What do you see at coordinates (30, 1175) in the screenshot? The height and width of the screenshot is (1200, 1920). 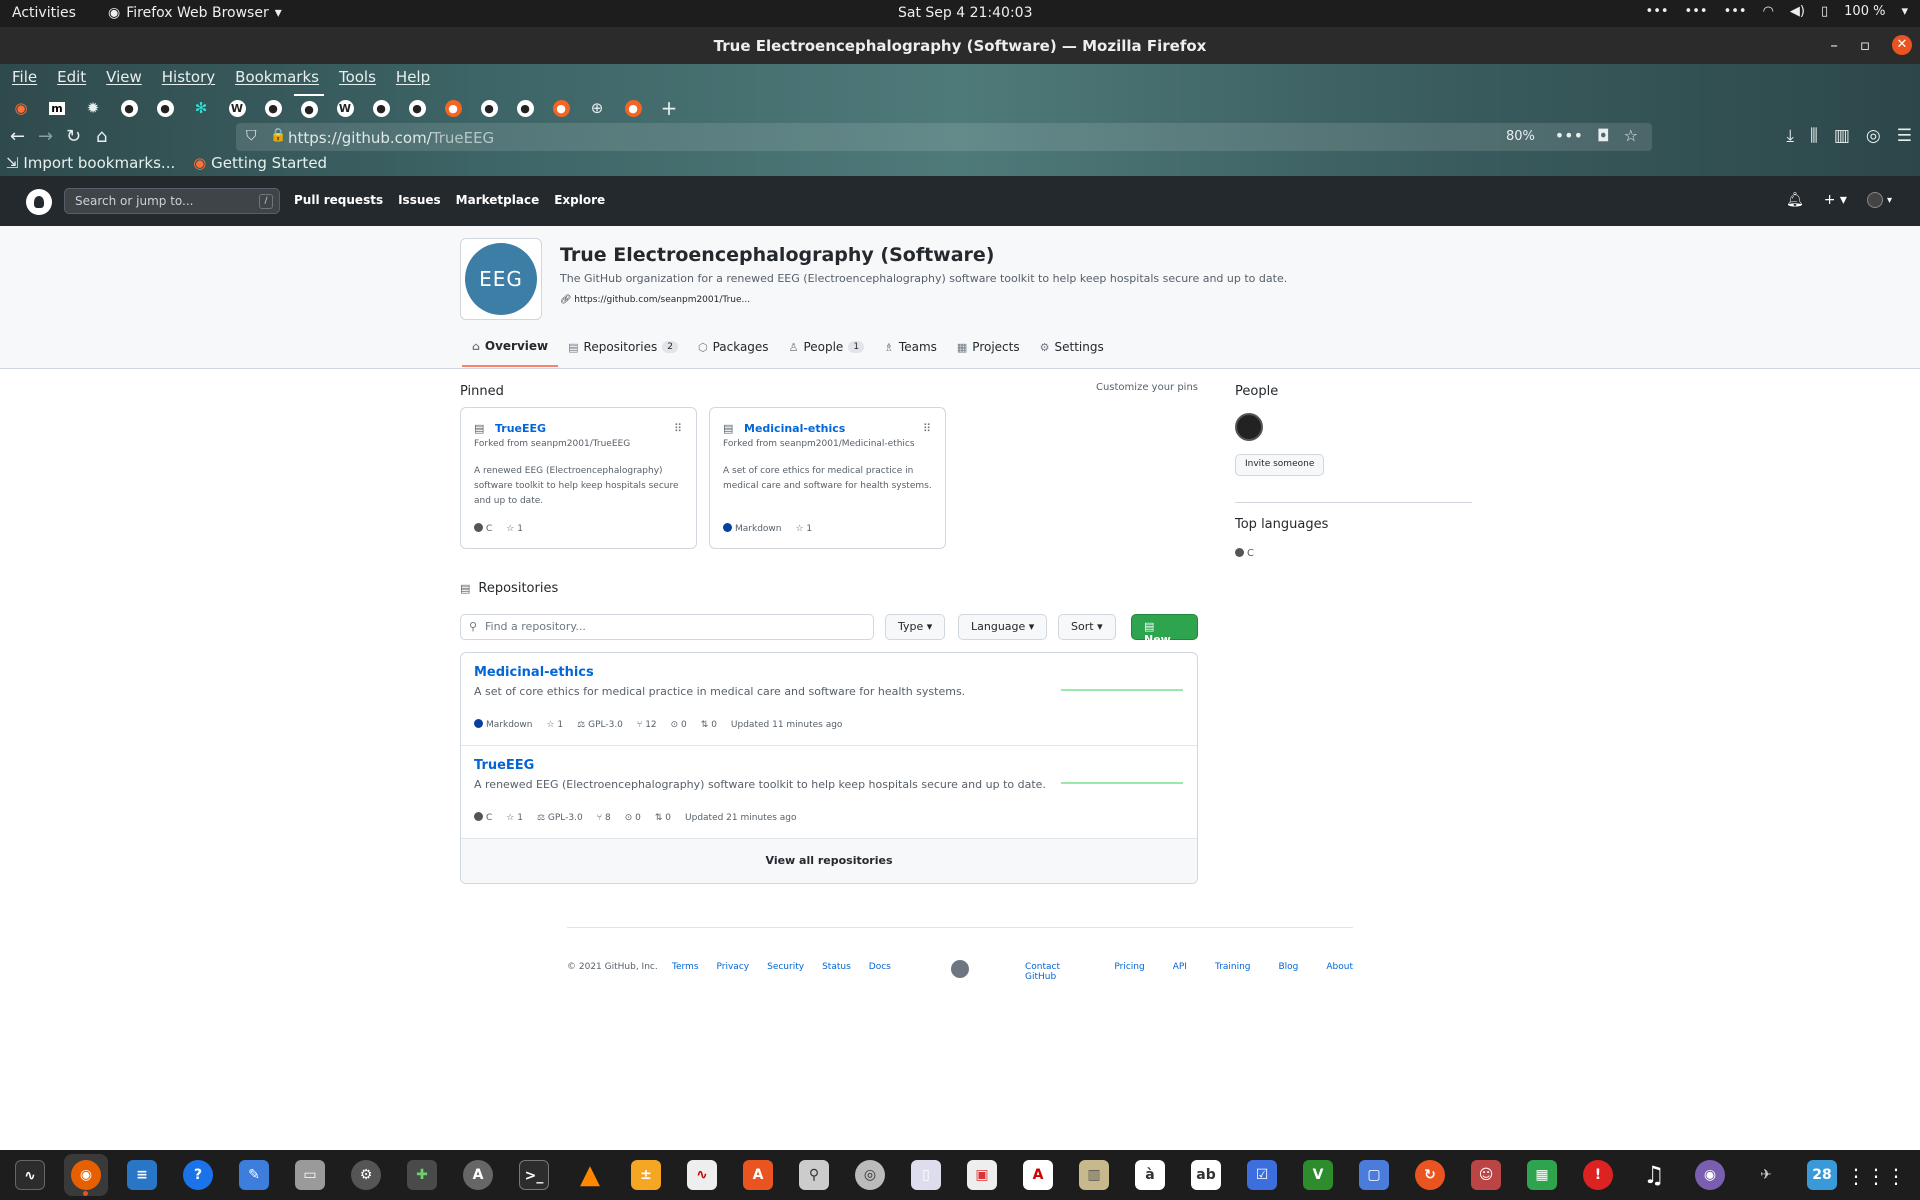 I see `dock-system-monitor: ∿` at bounding box center [30, 1175].